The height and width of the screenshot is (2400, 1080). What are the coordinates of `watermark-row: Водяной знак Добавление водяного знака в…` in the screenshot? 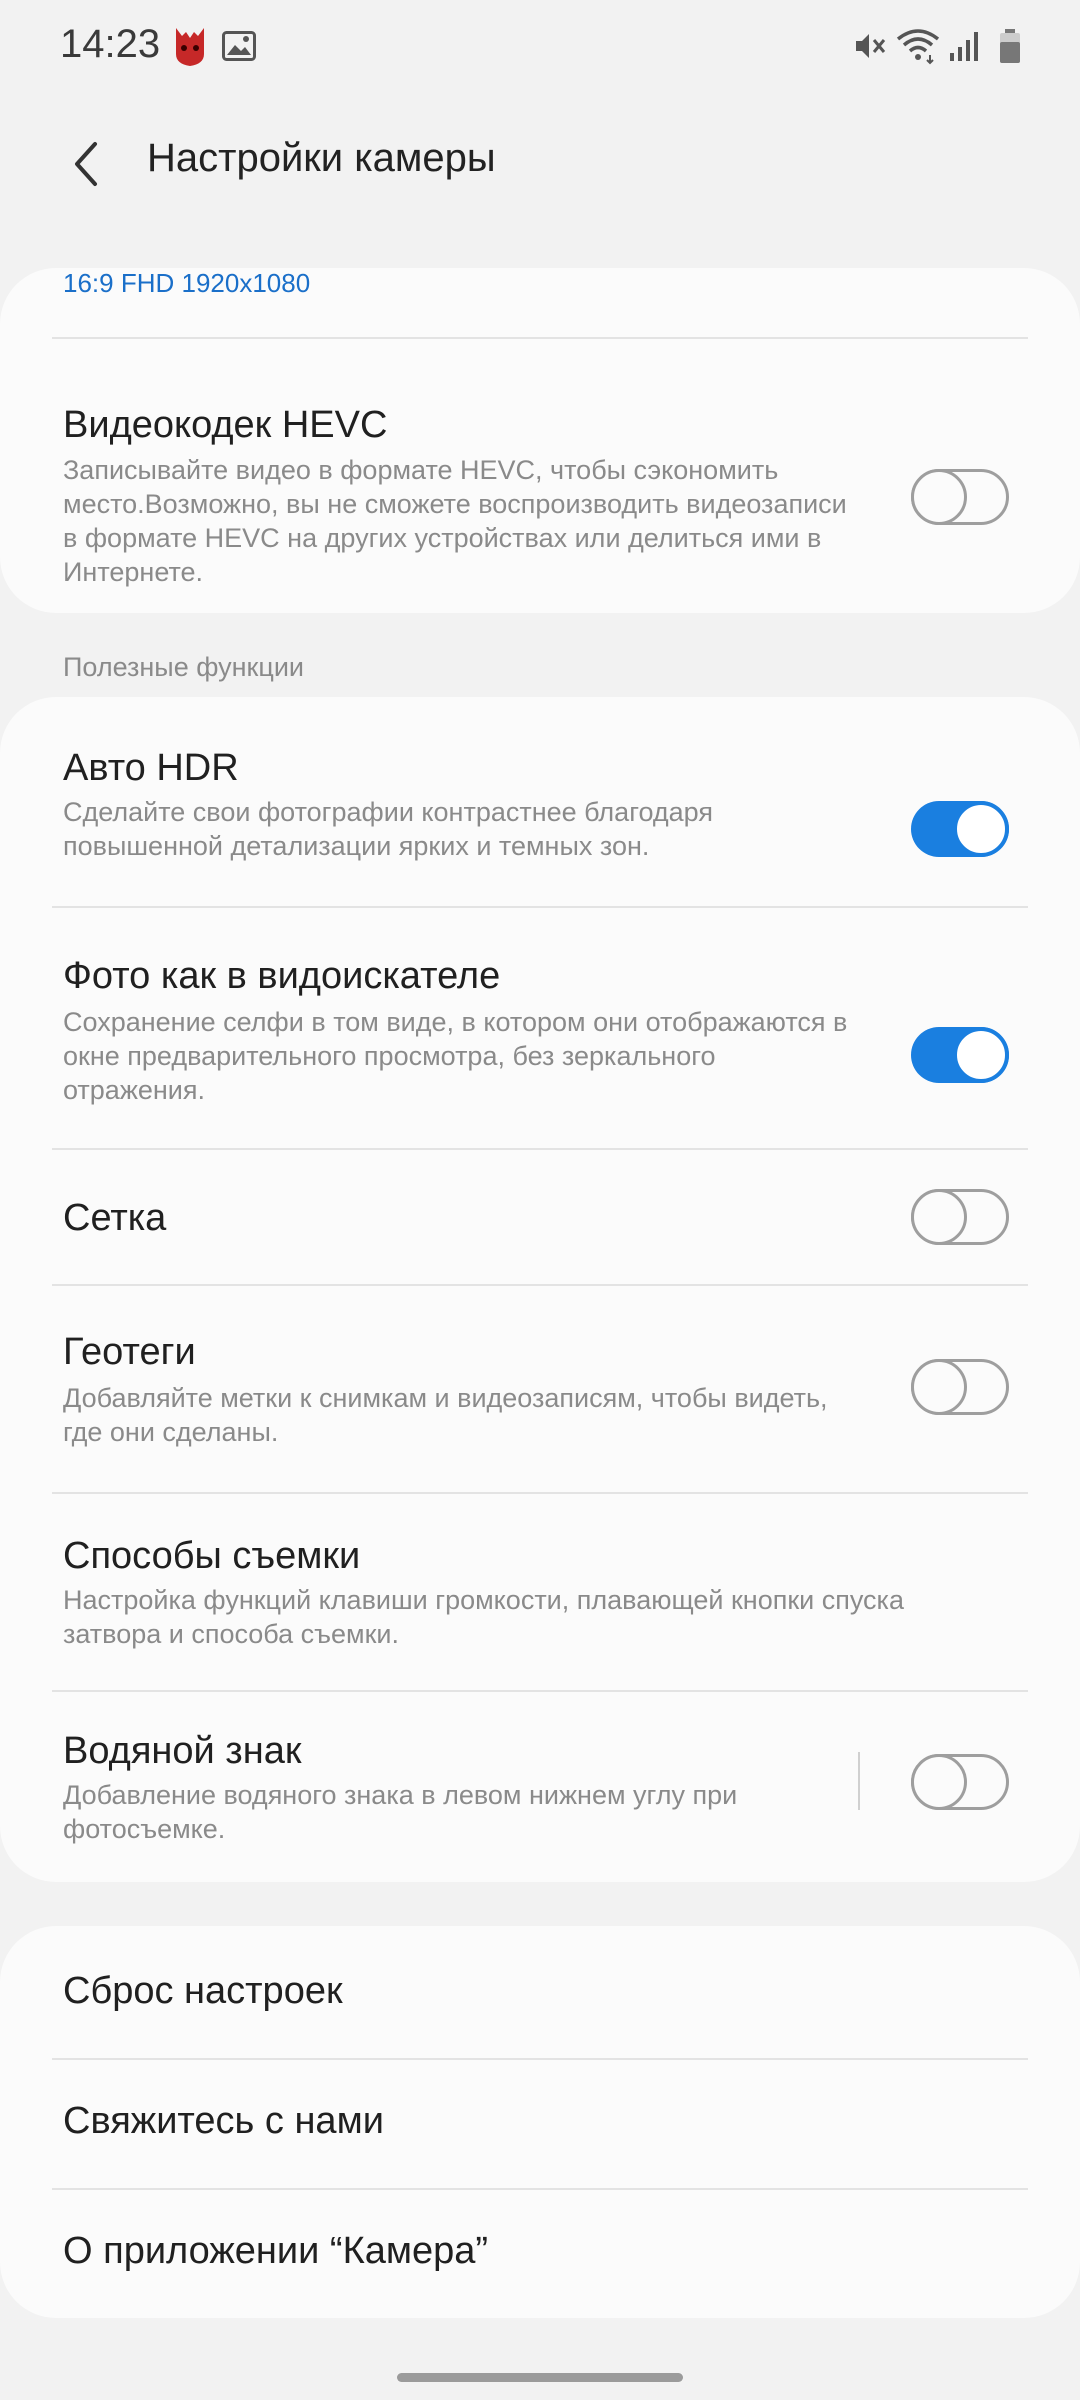 It's located at (540, 1787).